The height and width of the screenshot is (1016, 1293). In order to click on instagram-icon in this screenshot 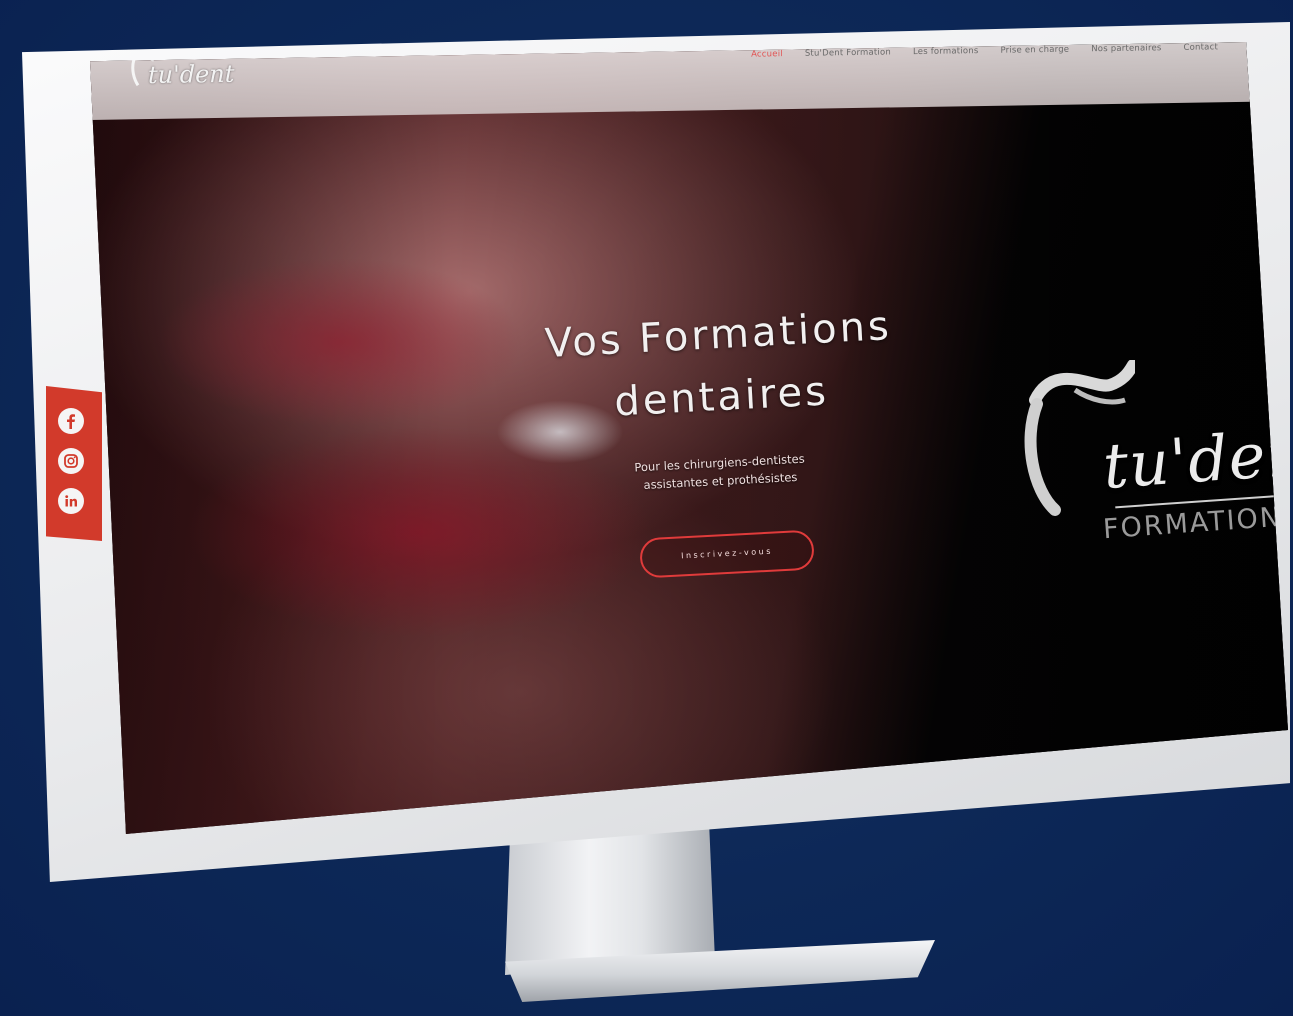, I will do `click(71, 461)`.